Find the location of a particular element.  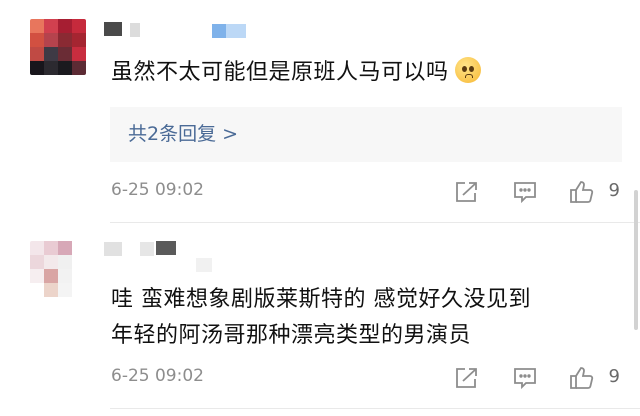

comment-text-line-1: 哇 蛮难想象剧版莱斯特的 感觉好久没见到 is located at coordinates (321, 299).